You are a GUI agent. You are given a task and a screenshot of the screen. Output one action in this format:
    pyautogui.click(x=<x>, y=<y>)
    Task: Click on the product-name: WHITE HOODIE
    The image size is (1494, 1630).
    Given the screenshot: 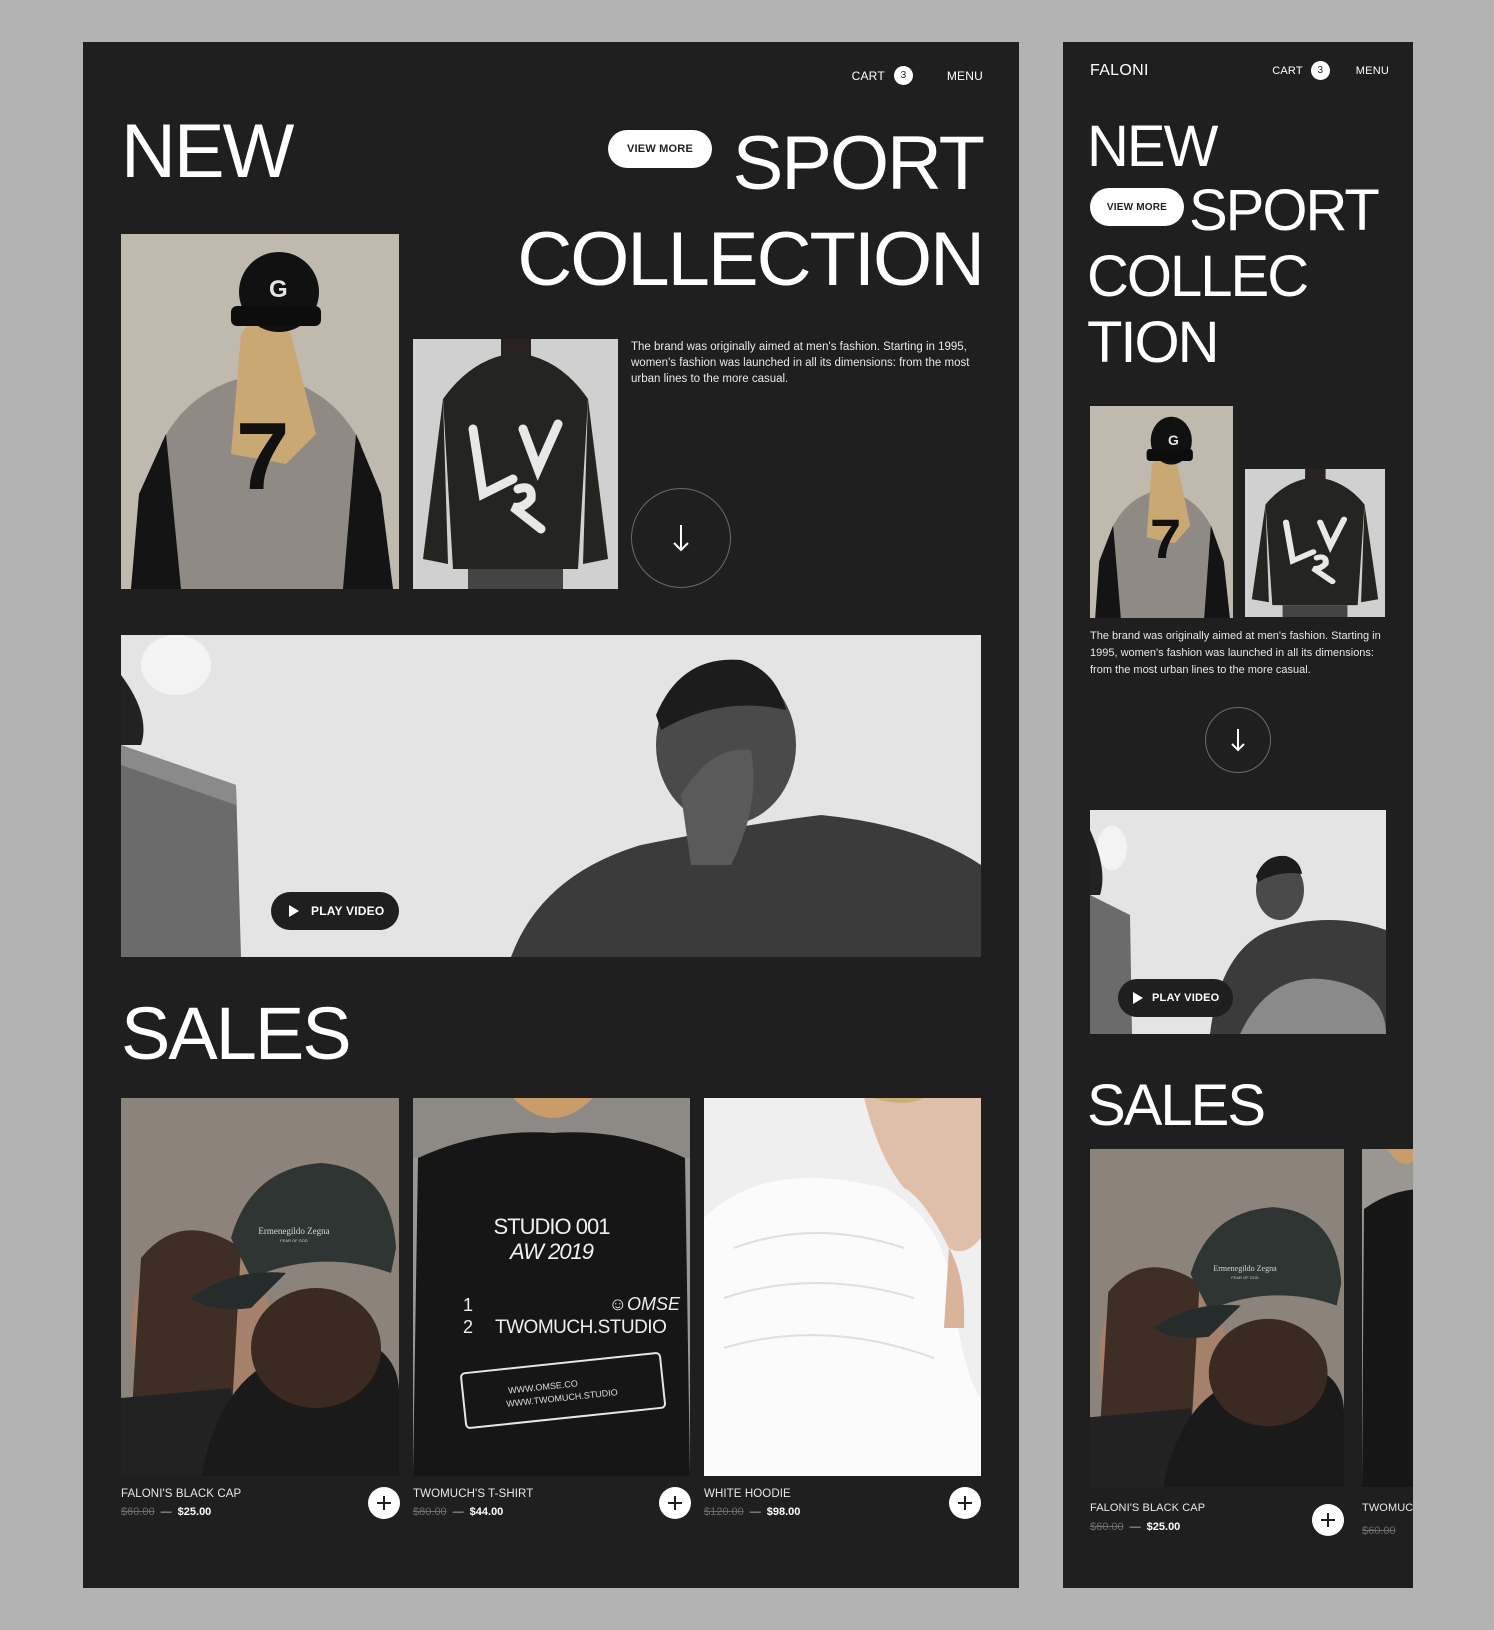 What is the action you would take?
    pyautogui.click(x=747, y=1494)
    